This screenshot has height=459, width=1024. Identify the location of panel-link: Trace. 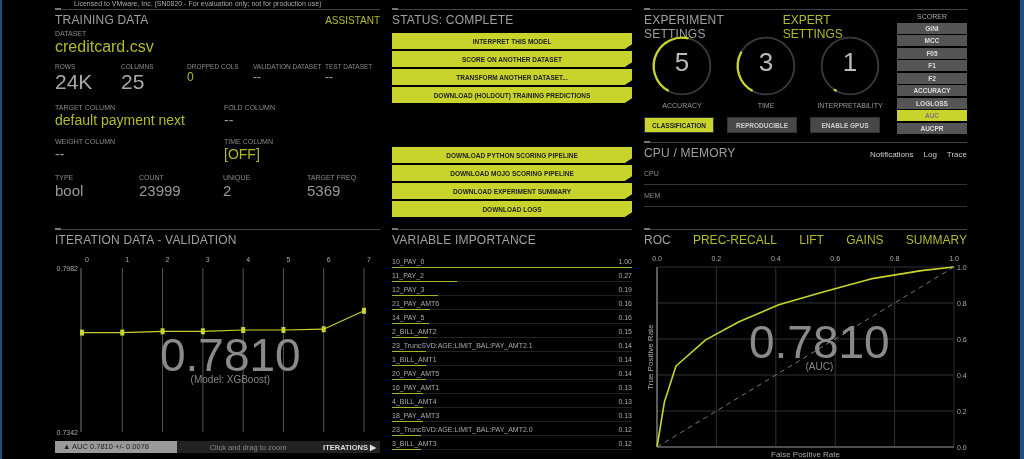
(956, 154).